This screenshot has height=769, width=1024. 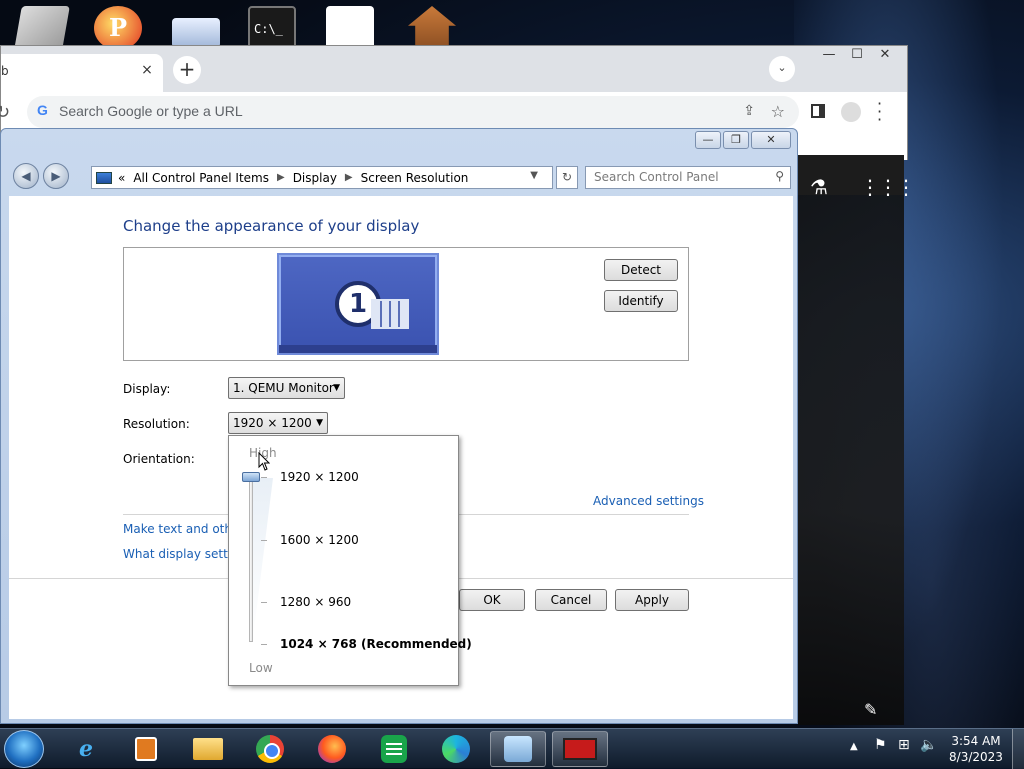 What do you see at coordinates (86, 749) in the screenshot?
I see `taskbar-internet-explorer: e` at bounding box center [86, 749].